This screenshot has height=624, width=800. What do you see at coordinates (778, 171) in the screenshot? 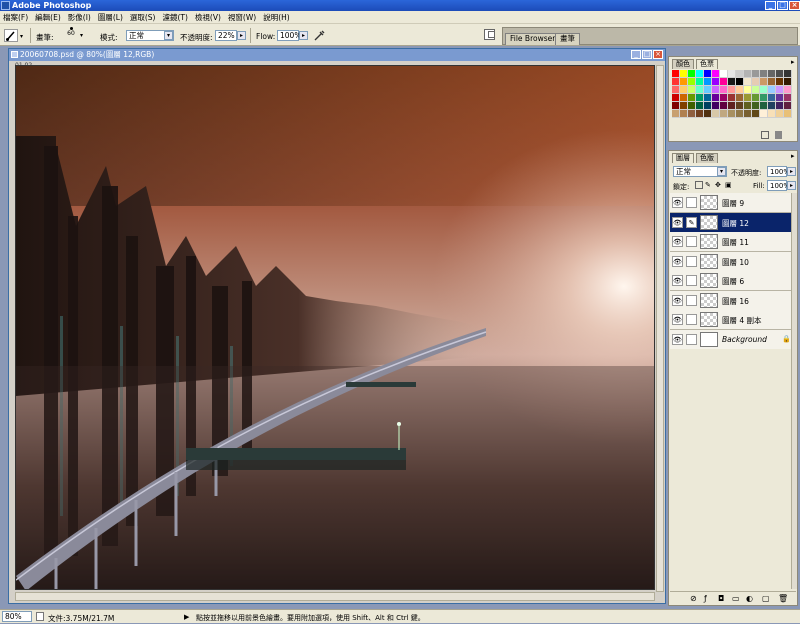
I see `layer-opacity-input: 100%` at bounding box center [778, 171].